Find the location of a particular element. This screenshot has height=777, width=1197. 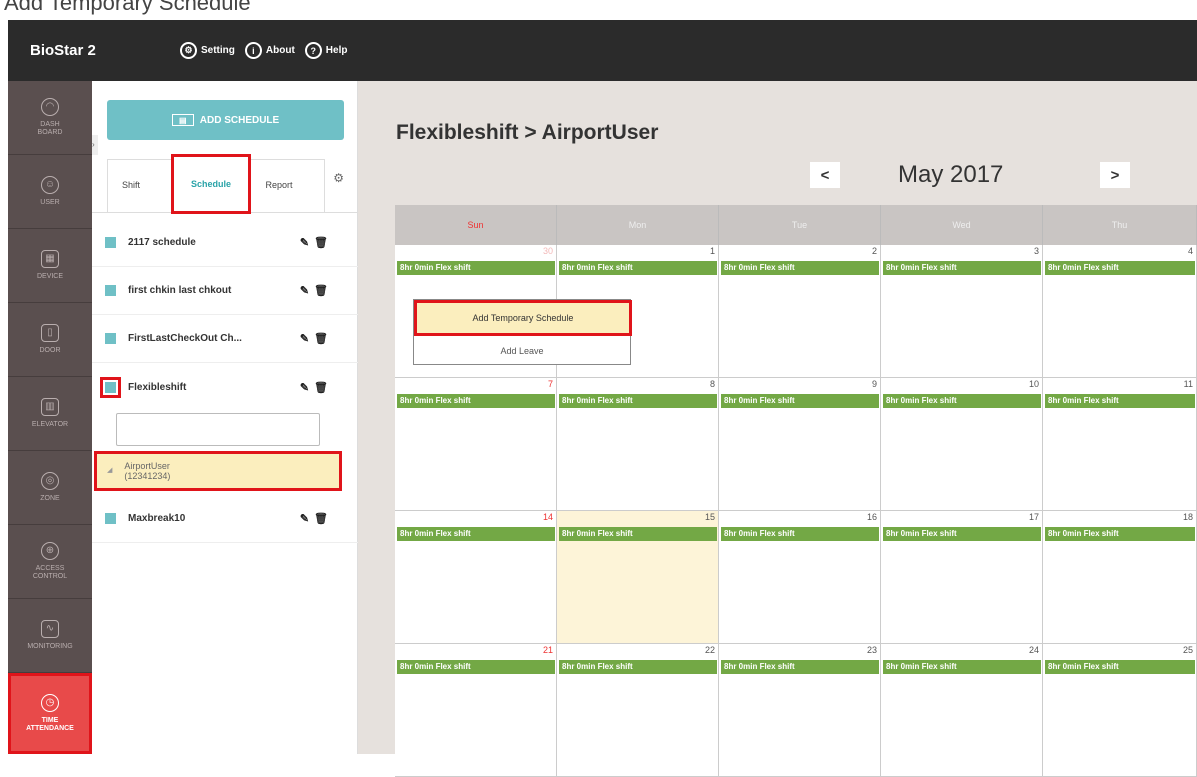

calendar-day-cell: 24 8hr 0min Flex shift is located at coordinates (962, 710).